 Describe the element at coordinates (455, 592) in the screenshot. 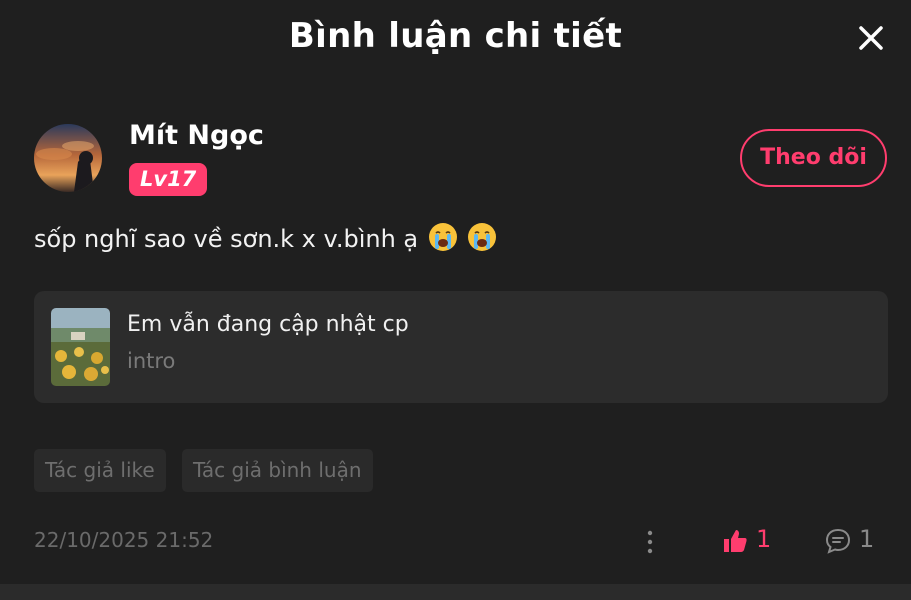

I see `bottom-divider` at that location.